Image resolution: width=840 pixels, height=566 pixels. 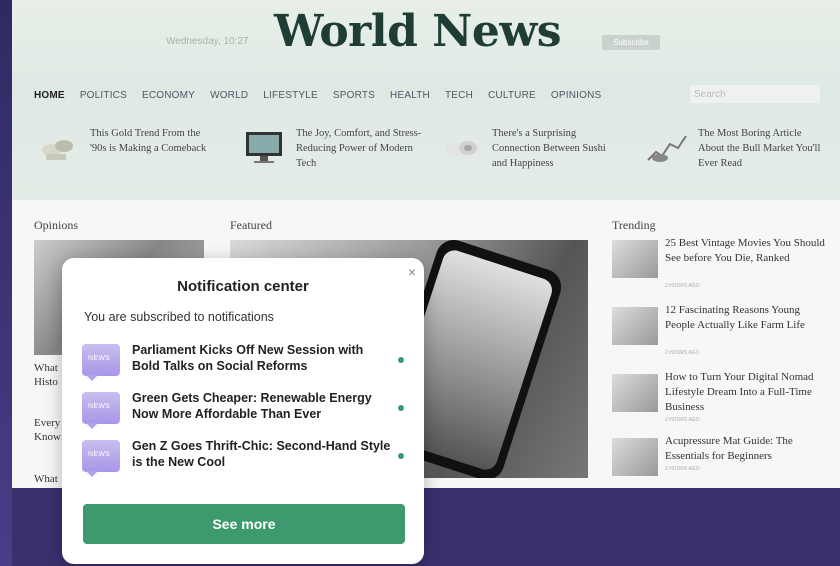 I want to click on nav-item-opinions: OPINIONS, so click(x=576, y=95).